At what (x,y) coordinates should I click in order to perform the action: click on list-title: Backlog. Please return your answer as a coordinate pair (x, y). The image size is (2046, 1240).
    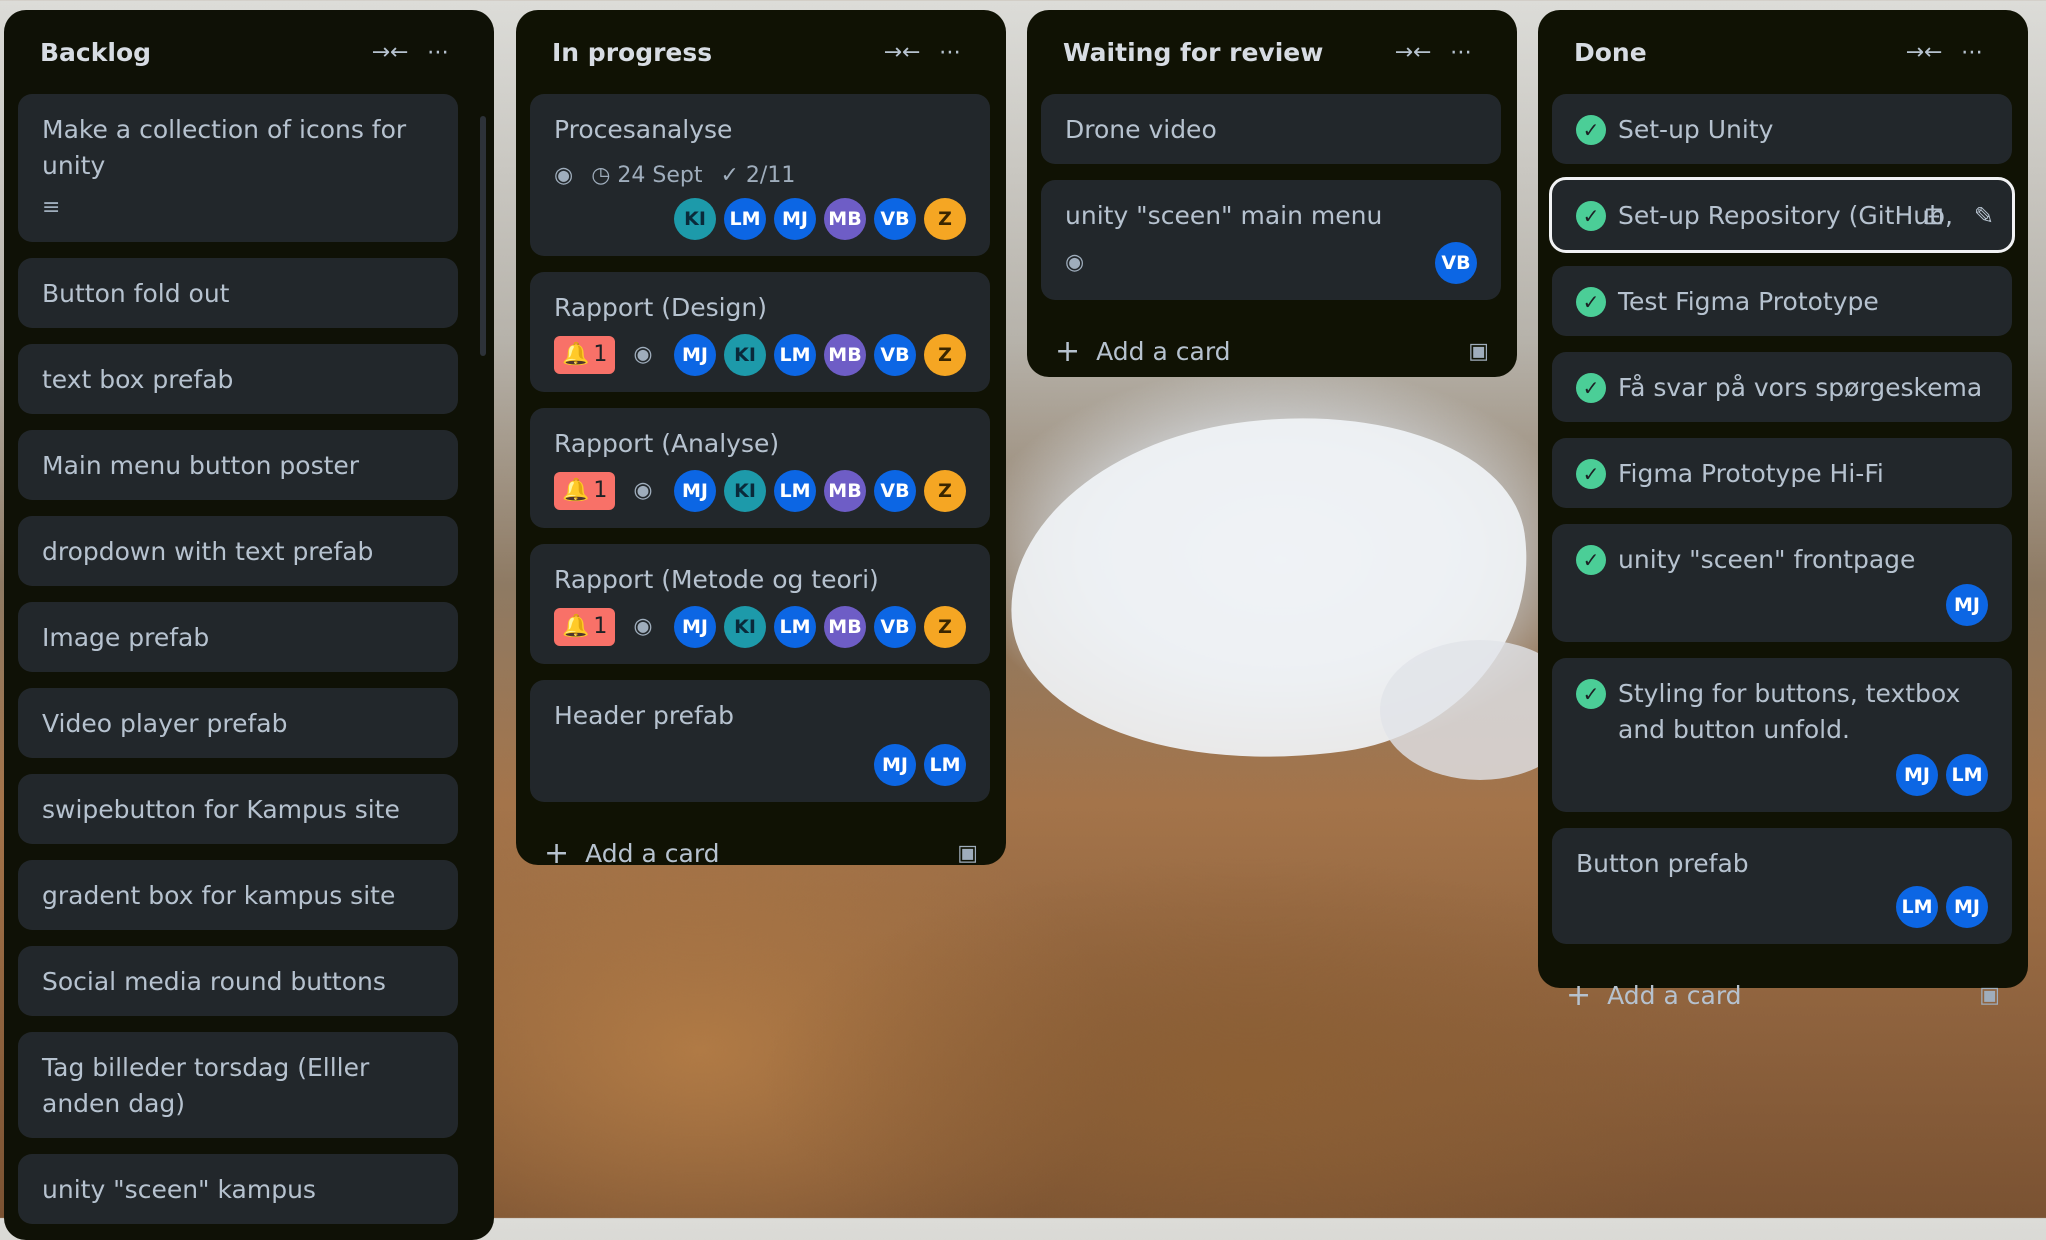
    Looking at the image, I should click on (203, 52).